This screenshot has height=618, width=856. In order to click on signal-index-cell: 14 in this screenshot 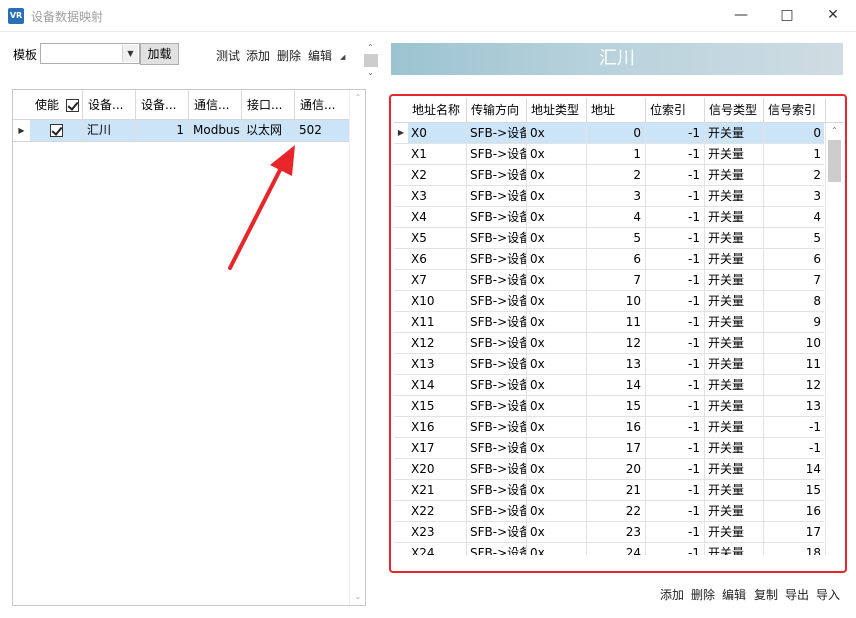, I will do `click(795, 469)`.